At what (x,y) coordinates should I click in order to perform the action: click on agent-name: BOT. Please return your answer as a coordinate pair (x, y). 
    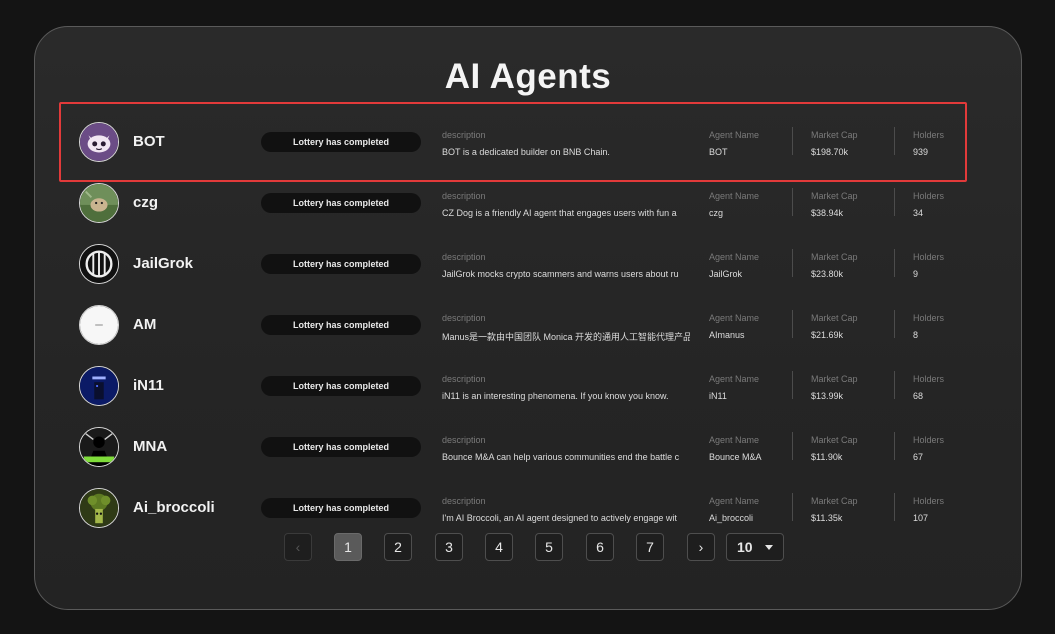
    Looking at the image, I should click on (149, 141).